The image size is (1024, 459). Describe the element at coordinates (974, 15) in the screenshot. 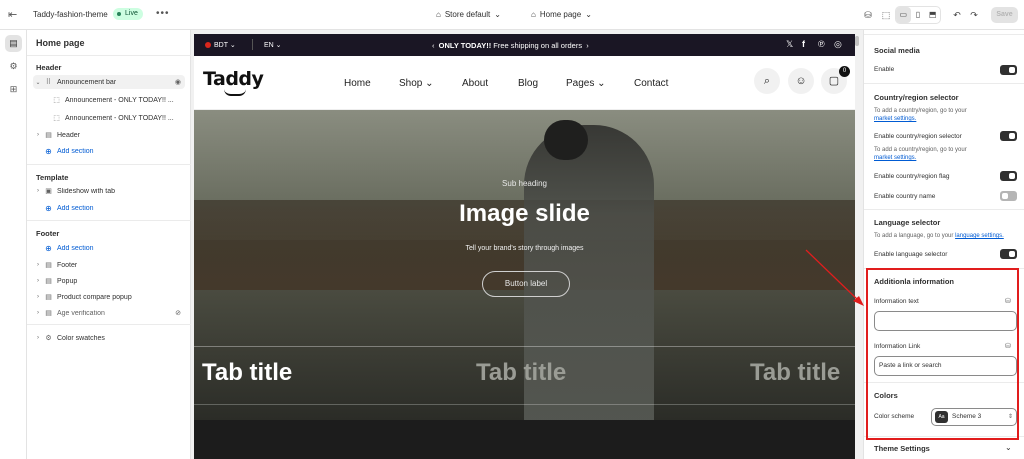

I see `redo-icon: ↷` at that location.